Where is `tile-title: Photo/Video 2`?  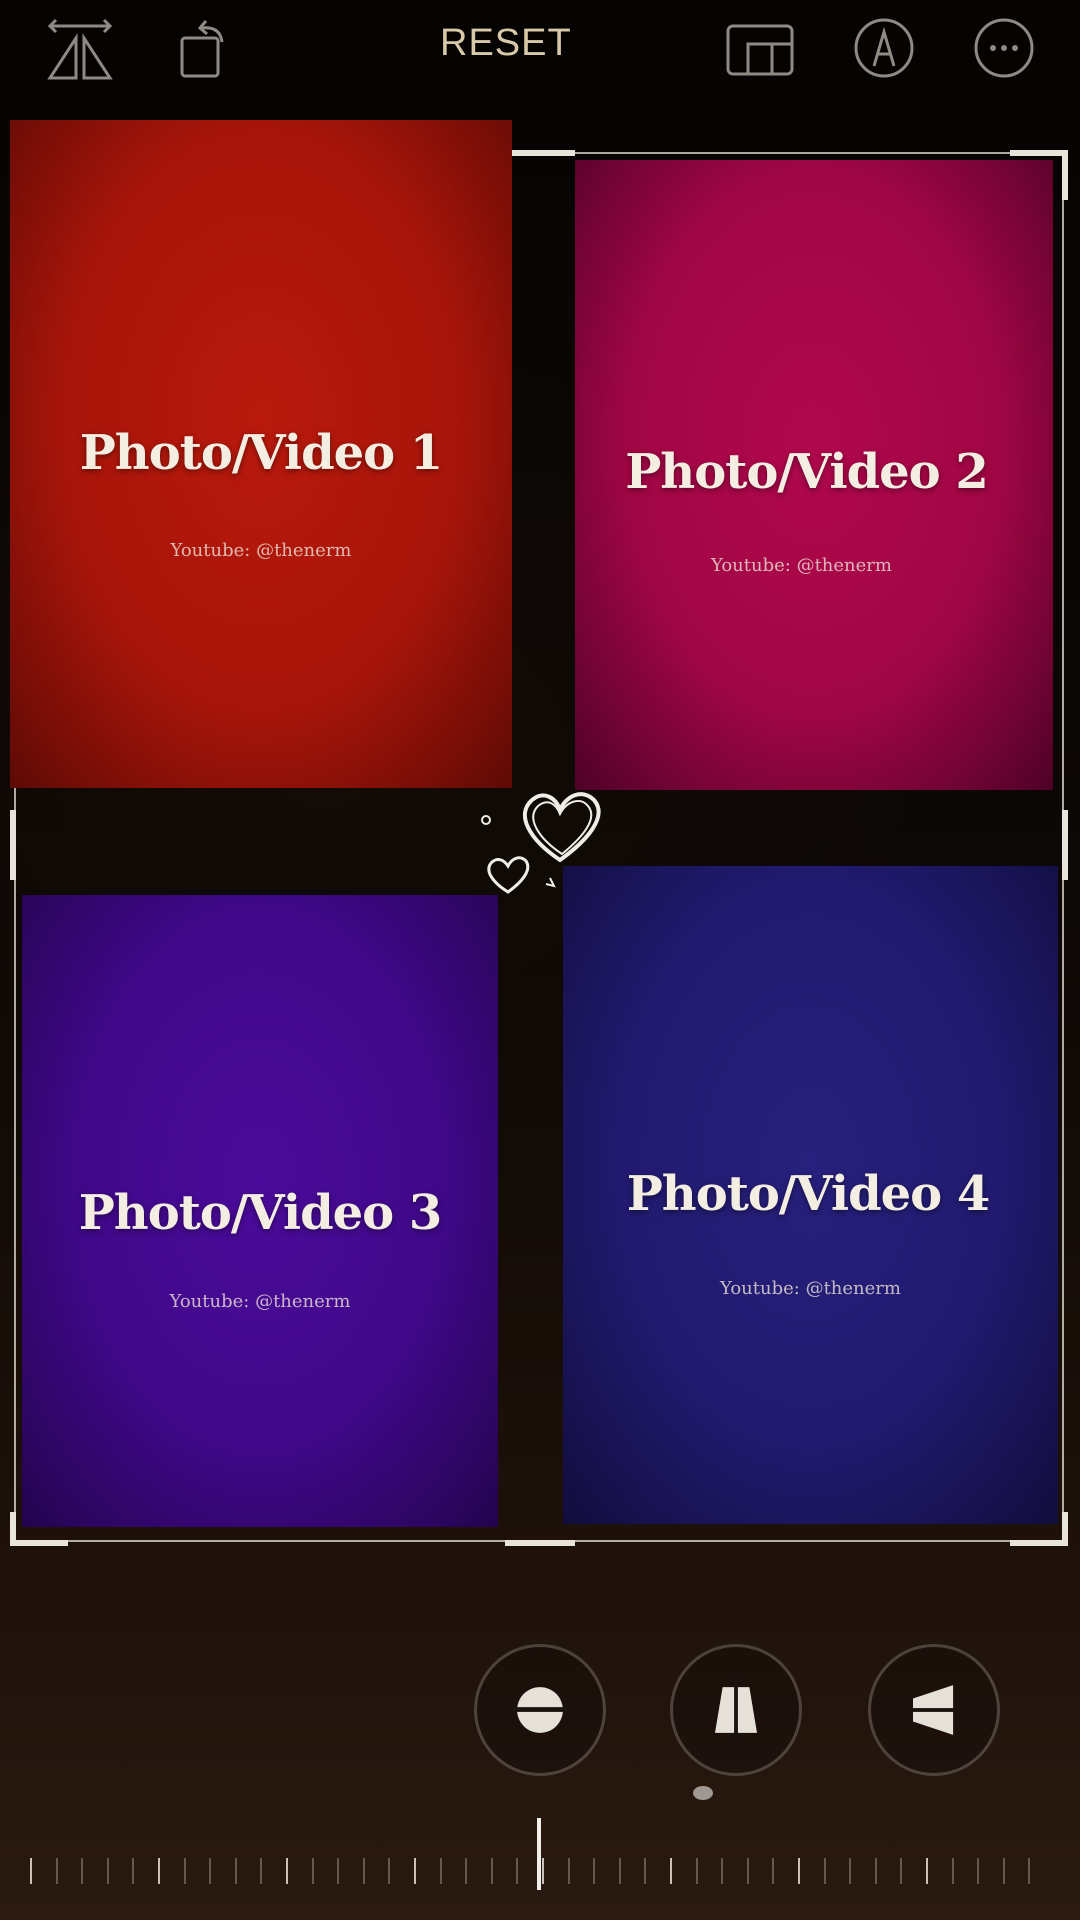
tile-title: Photo/Video 2 is located at coordinates (807, 472).